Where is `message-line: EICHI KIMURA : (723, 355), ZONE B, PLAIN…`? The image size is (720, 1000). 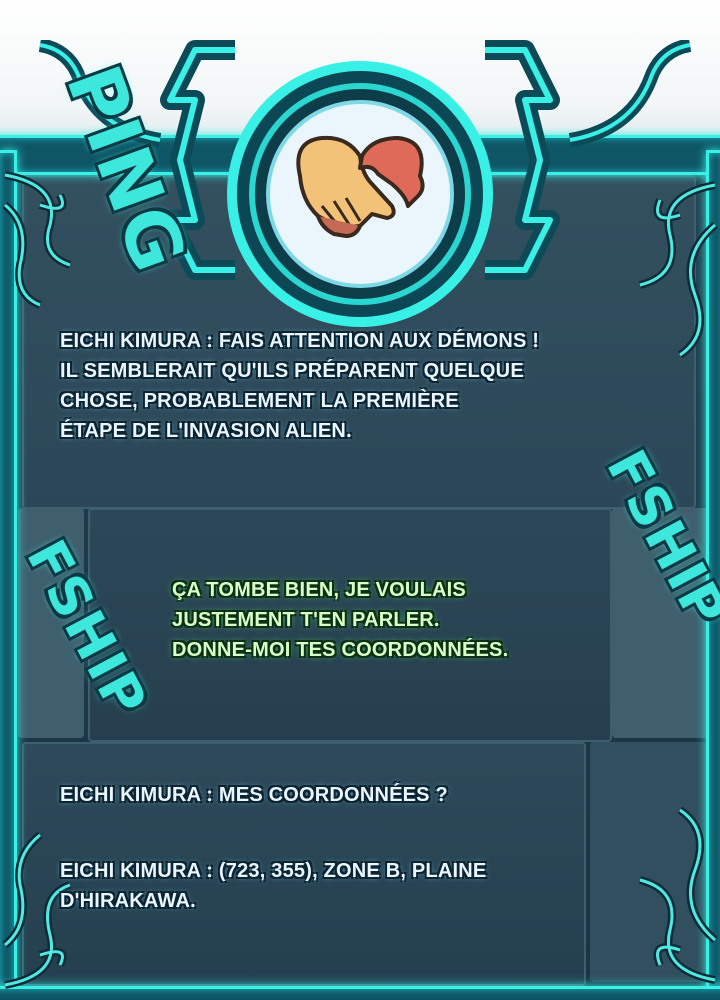
message-line: EICHI KIMURA : (723, 355), ZONE B, PLAIN… is located at coordinates (273, 871).